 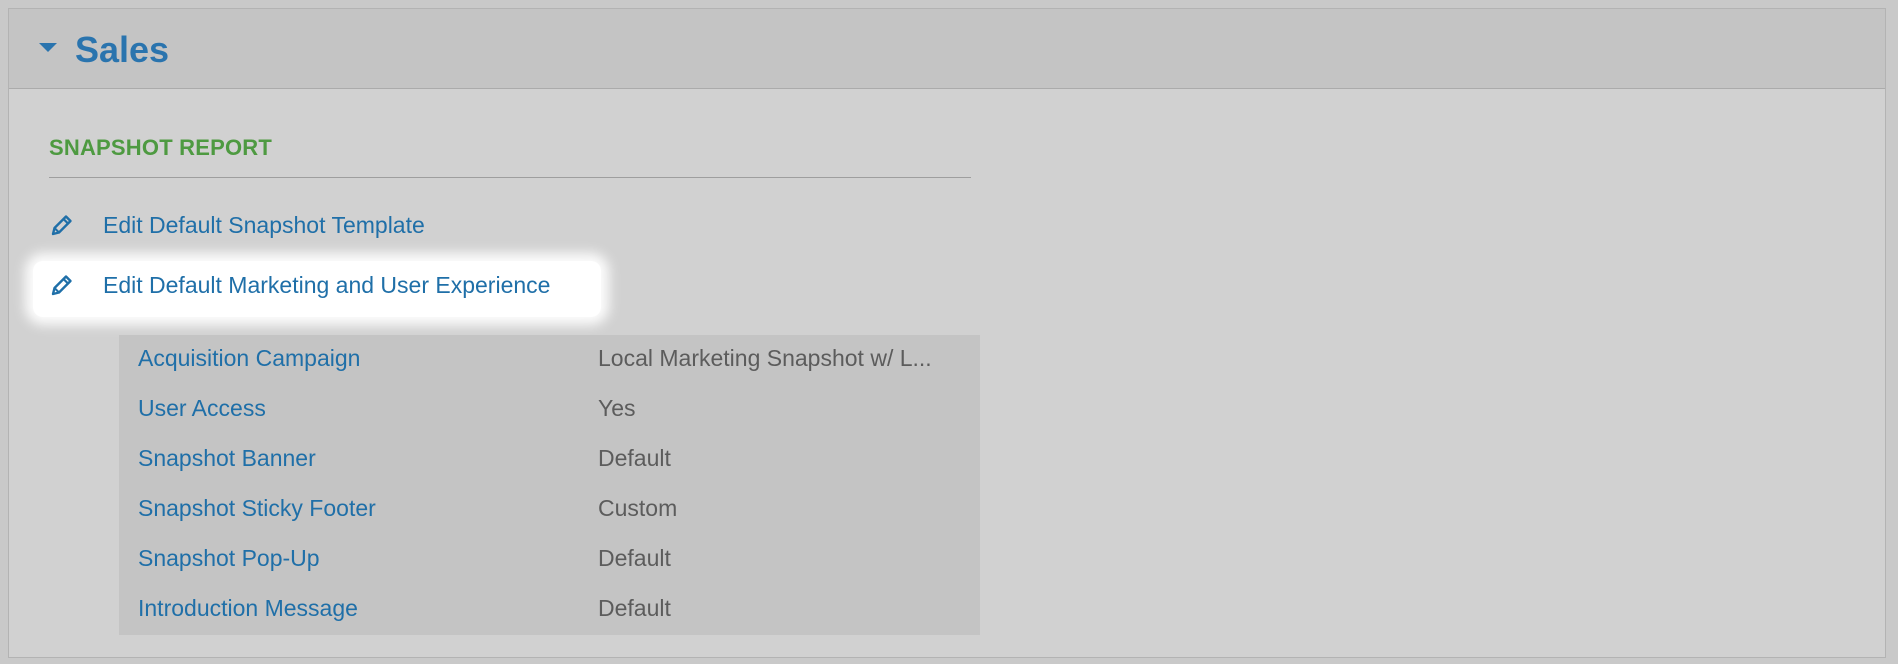 I want to click on detail-key-snapshot-banner: Snapshot Banner, so click(x=227, y=458).